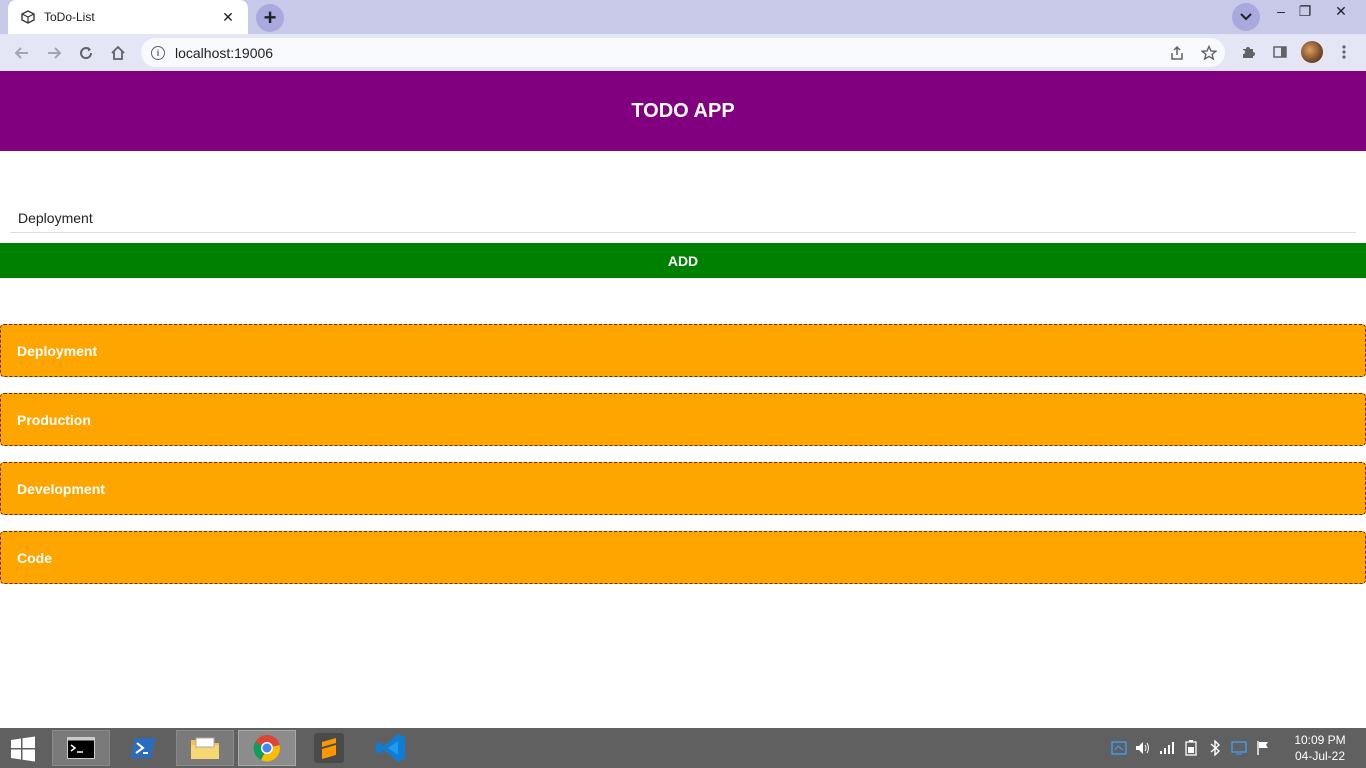 The width and height of the screenshot is (1366, 768). I want to click on todo-item: Development, so click(683, 488).